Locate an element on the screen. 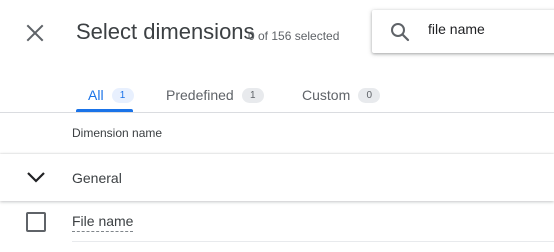 Image resolution: width=554 pixels, height=252 pixels. tab-custom-count: 0 is located at coordinates (369, 95).